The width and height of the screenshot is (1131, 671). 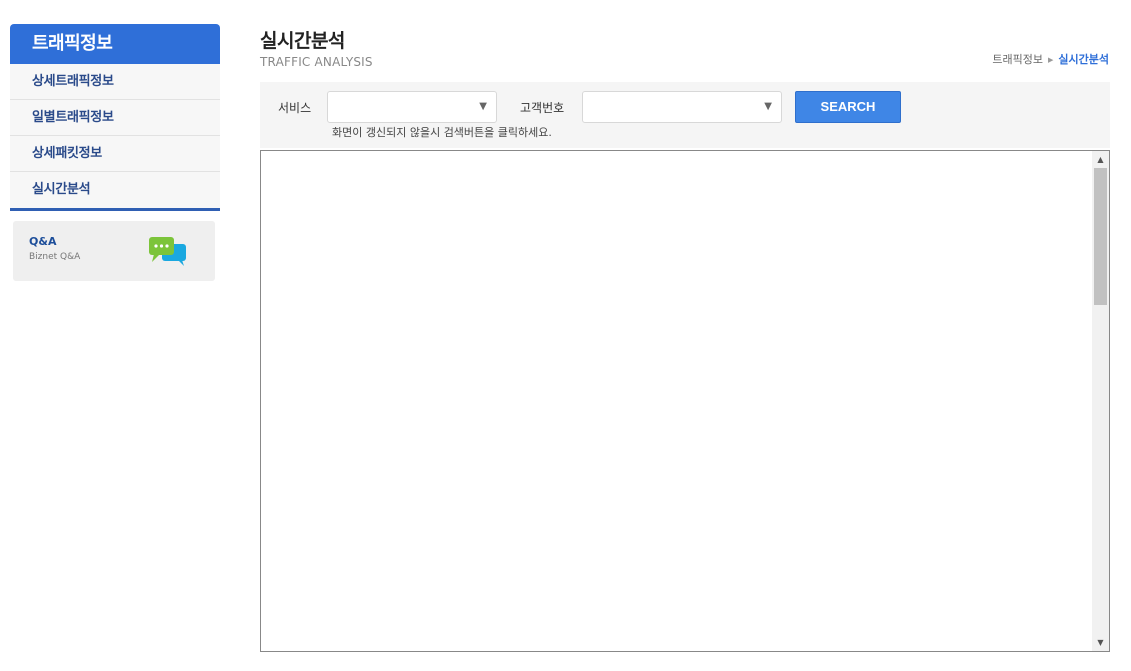 What do you see at coordinates (302, 41) in the screenshot?
I see `page-title: 실시간분석` at bounding box center [302, 41].